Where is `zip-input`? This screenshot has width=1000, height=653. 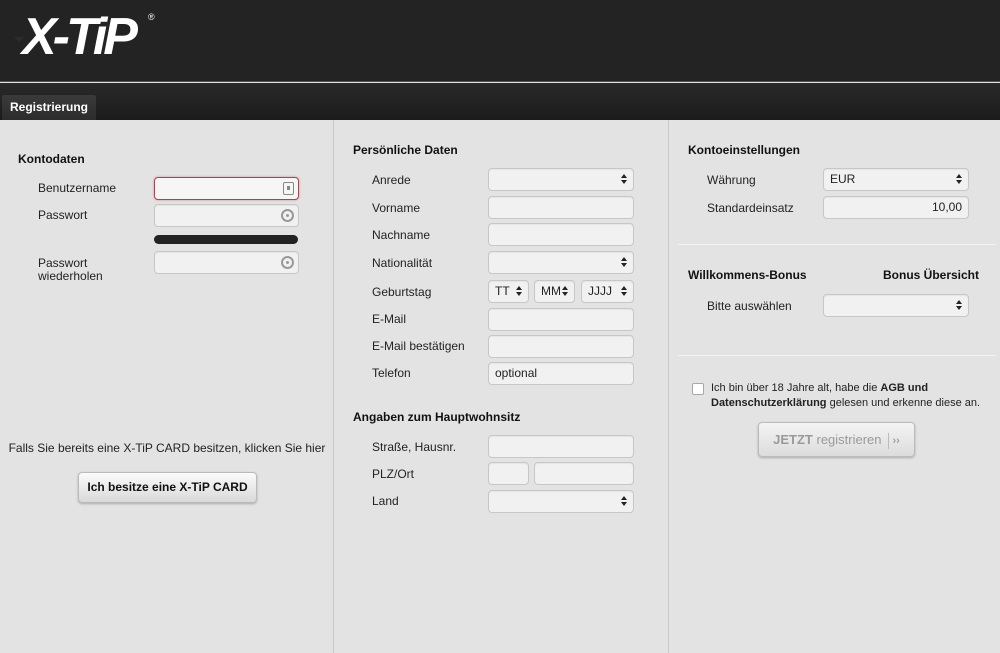
zip-input is located at coordinates (508, 473).